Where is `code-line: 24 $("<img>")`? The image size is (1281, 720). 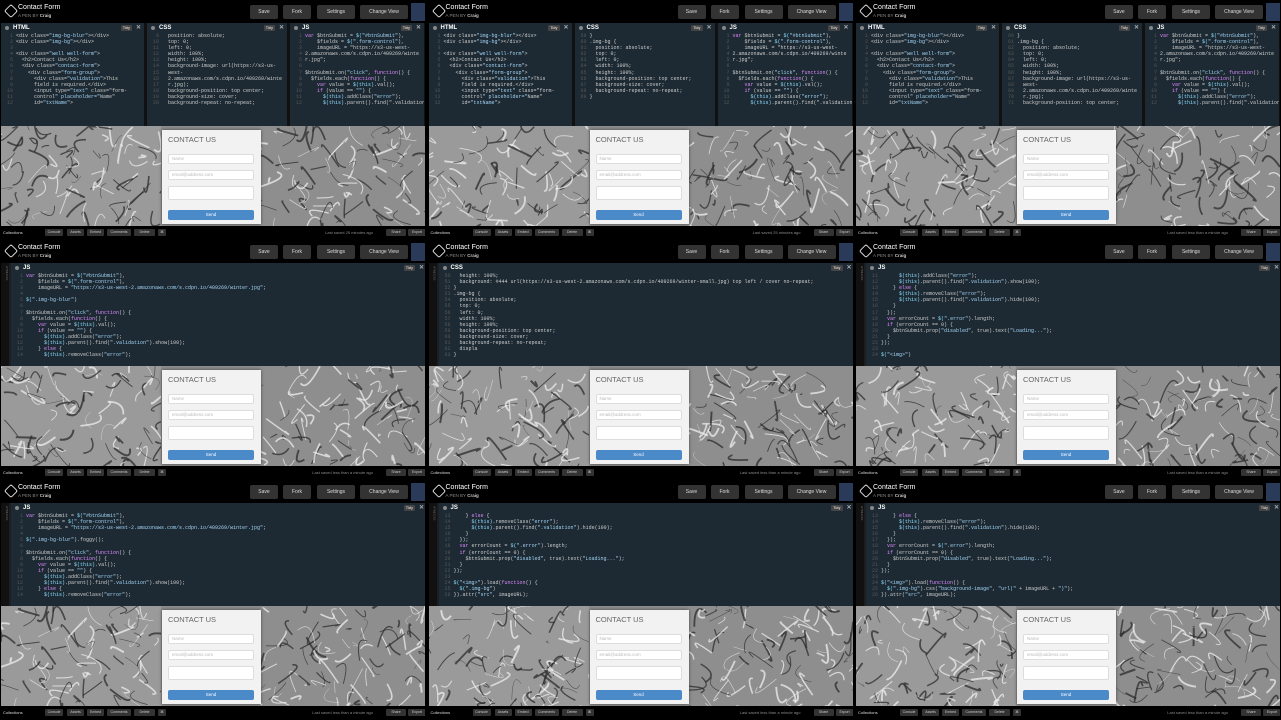 code-line: 24 $("<img>") is located at coordinates (1074, 355).